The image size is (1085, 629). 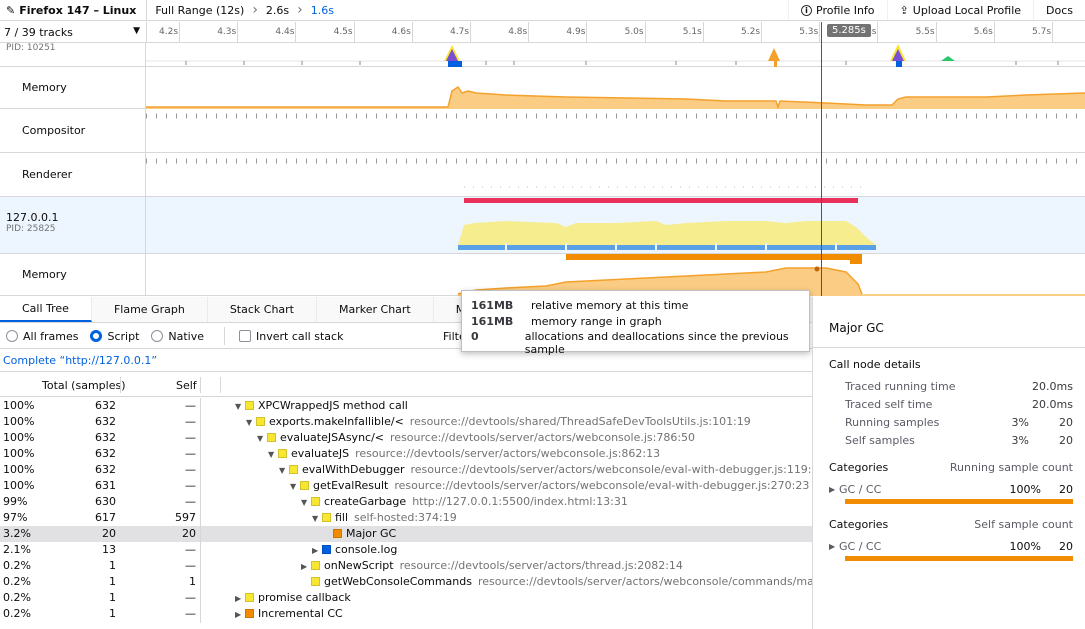 What do you see at coordinates (74, 32) in the screenshot?
I see `tracks-menu-button: 7 / 39 tracks ▼` at bounding box center [74, 32].